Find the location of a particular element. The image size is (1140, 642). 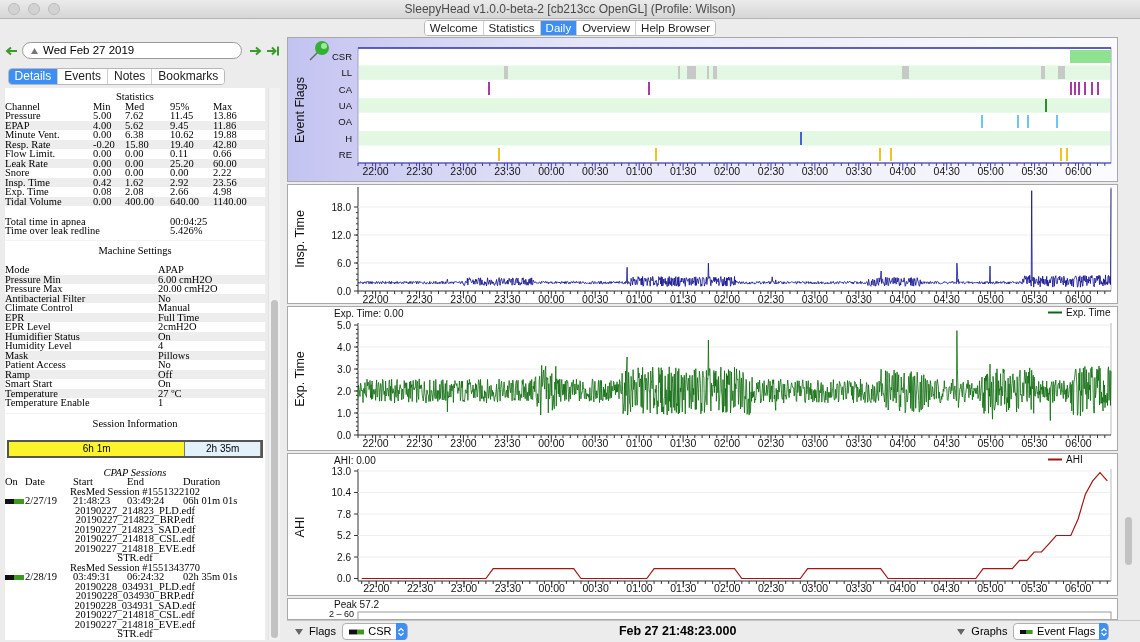

summary-value: 00:04:25 is located at coordinates (189, 221).